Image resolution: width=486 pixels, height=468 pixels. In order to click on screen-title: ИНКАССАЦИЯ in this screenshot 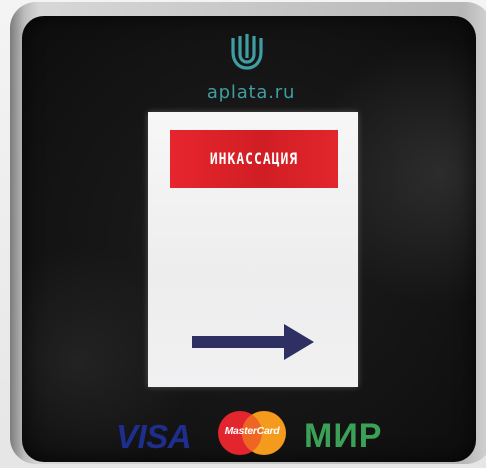, I will do `click(254, 159)`.